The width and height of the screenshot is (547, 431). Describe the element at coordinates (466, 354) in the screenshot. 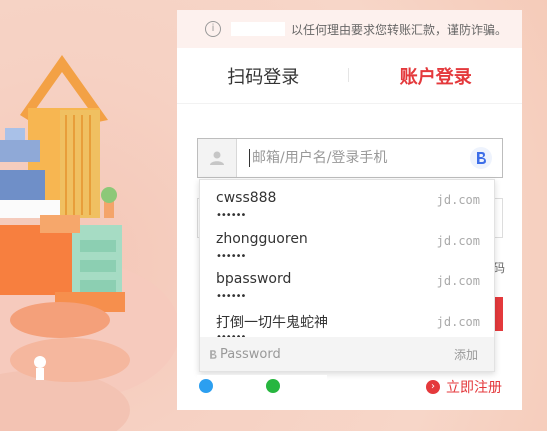

I see `add-password-button: 添加` at that location.